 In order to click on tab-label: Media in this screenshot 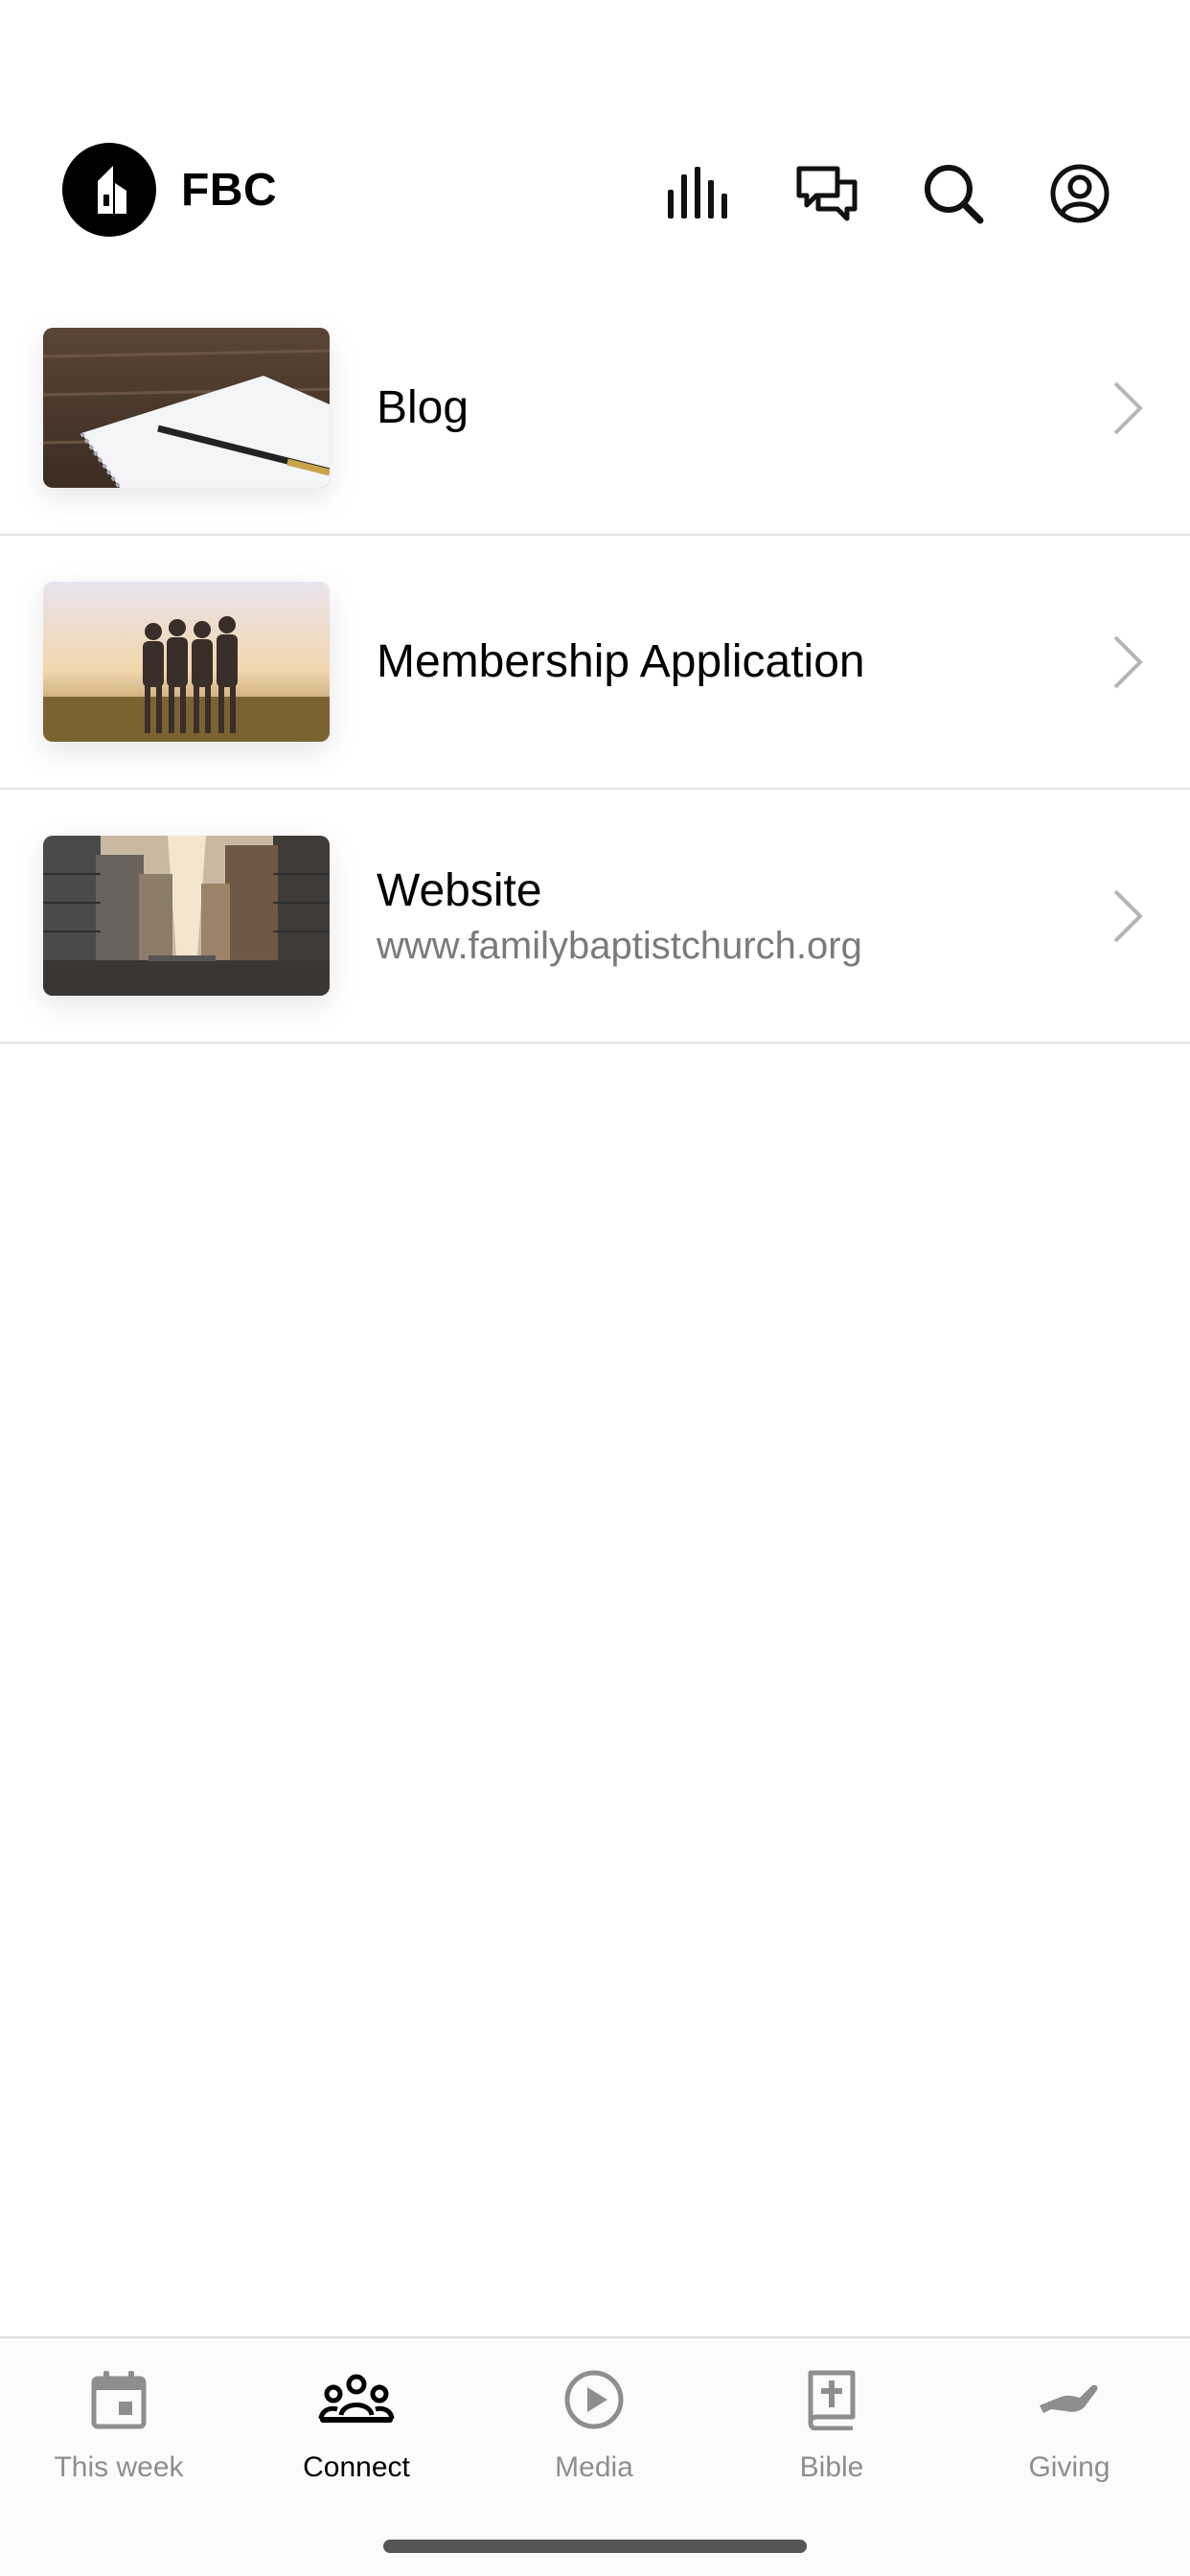, I will do `click(594, 2467)`.